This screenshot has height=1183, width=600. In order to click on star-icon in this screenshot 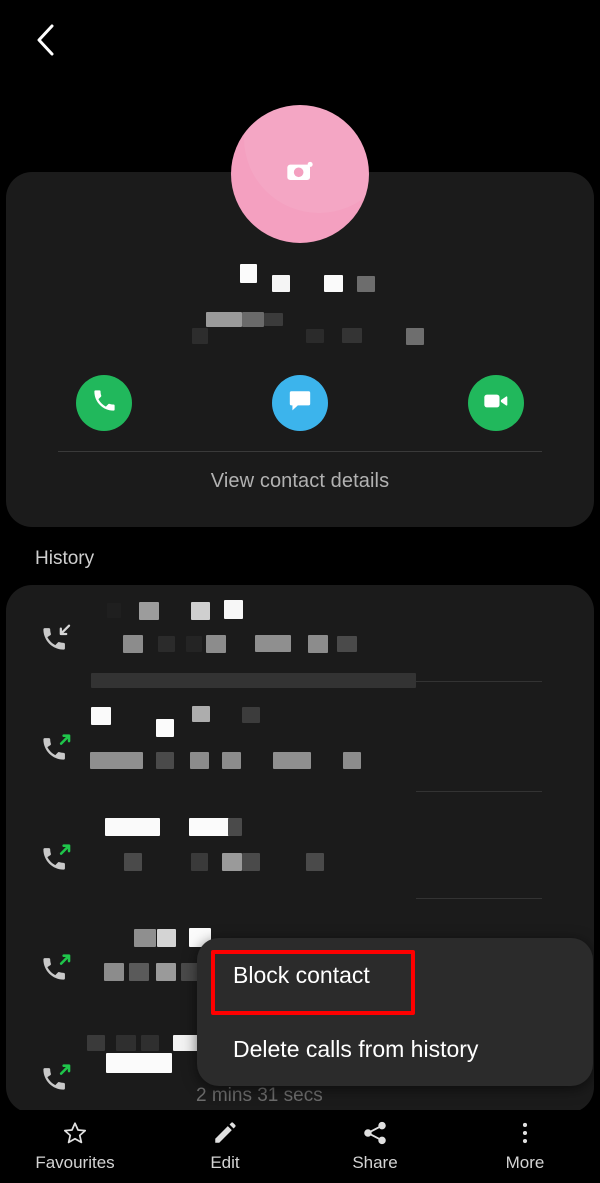, I will do `click(75, 1133)`.